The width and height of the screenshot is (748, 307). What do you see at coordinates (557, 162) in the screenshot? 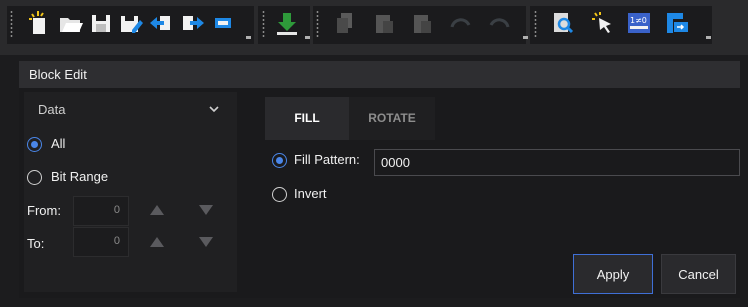
I see `fill-pattern-input: 0000` at bounding box center [557, 162].